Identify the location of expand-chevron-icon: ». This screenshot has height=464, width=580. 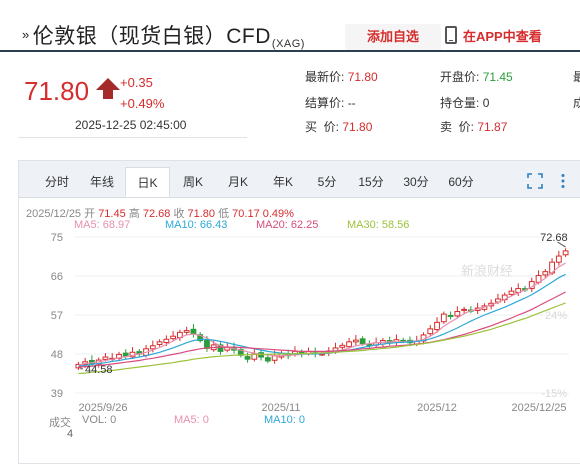
(26, 34).